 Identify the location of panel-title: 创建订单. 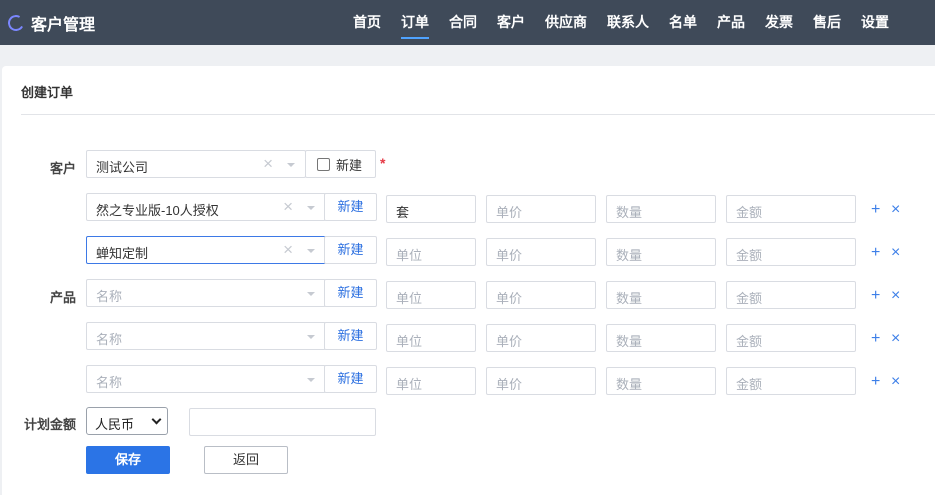
(47, 92).